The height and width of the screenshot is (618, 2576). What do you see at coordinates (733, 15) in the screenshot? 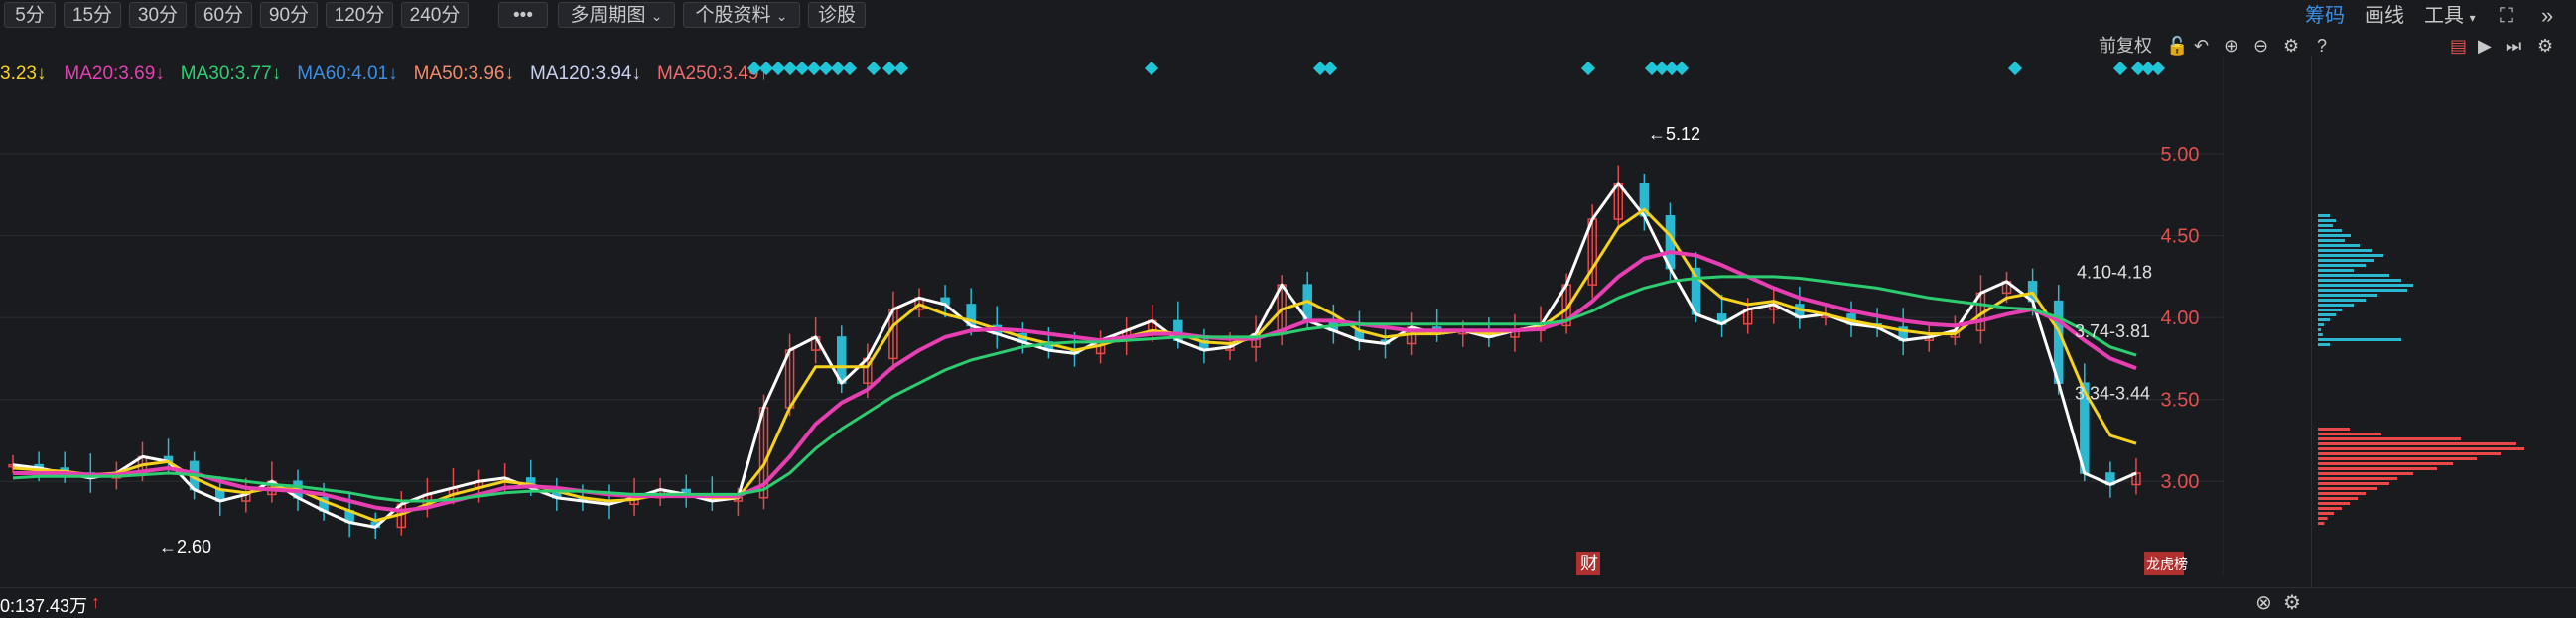
I see `stock-info-label: 个股资料` at bounding box center [733, 15].